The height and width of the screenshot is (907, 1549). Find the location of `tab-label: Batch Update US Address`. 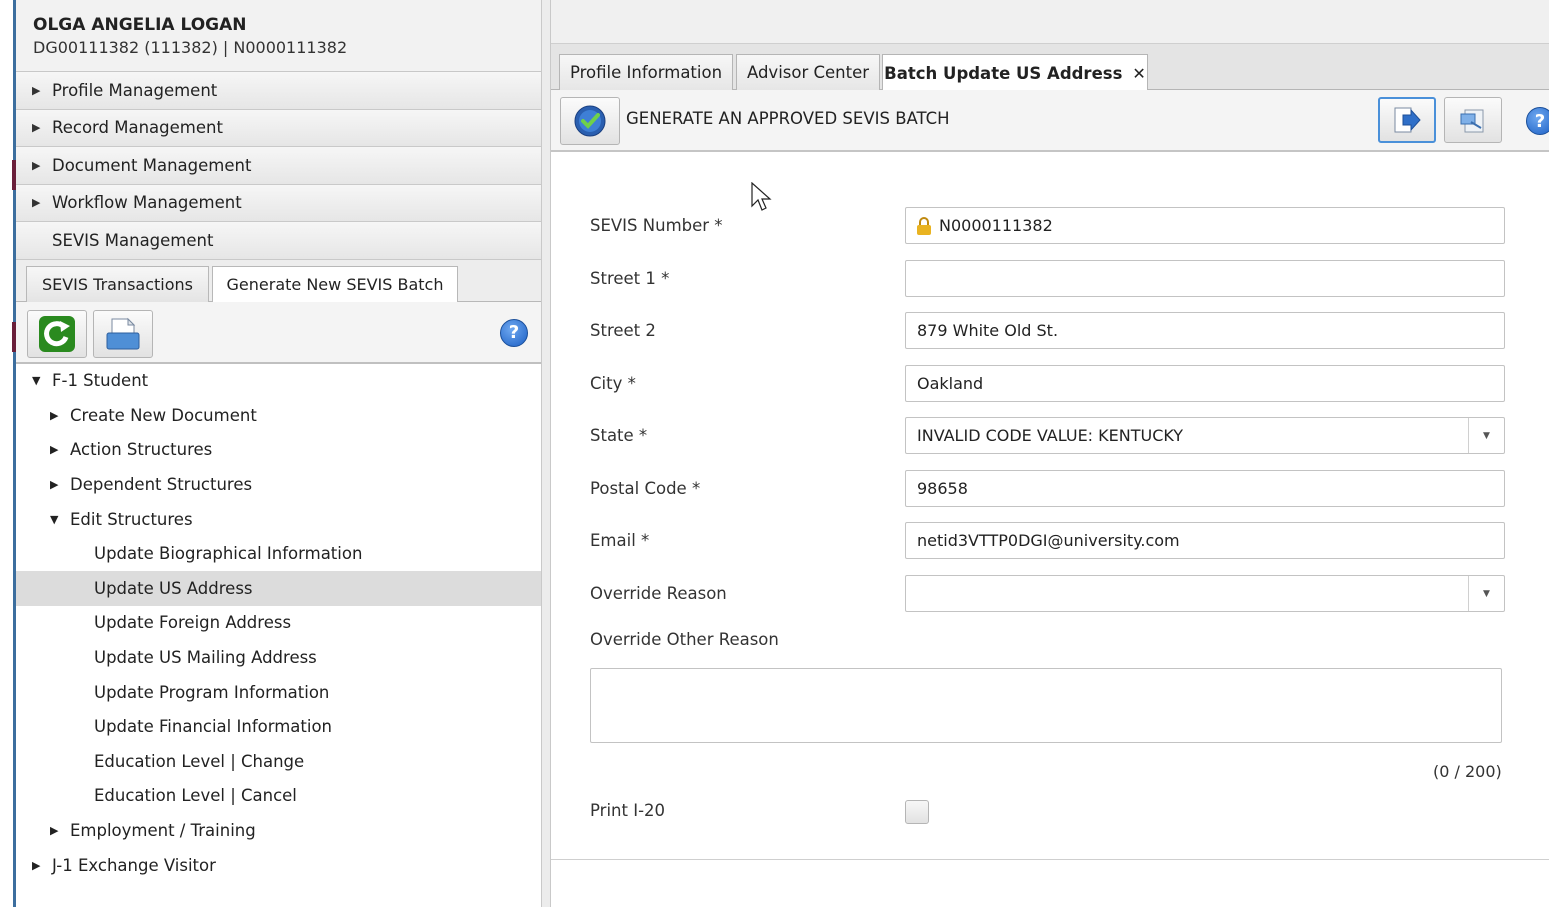

tab-label: Batch Update US Address is located at coordinates (1003, 73).